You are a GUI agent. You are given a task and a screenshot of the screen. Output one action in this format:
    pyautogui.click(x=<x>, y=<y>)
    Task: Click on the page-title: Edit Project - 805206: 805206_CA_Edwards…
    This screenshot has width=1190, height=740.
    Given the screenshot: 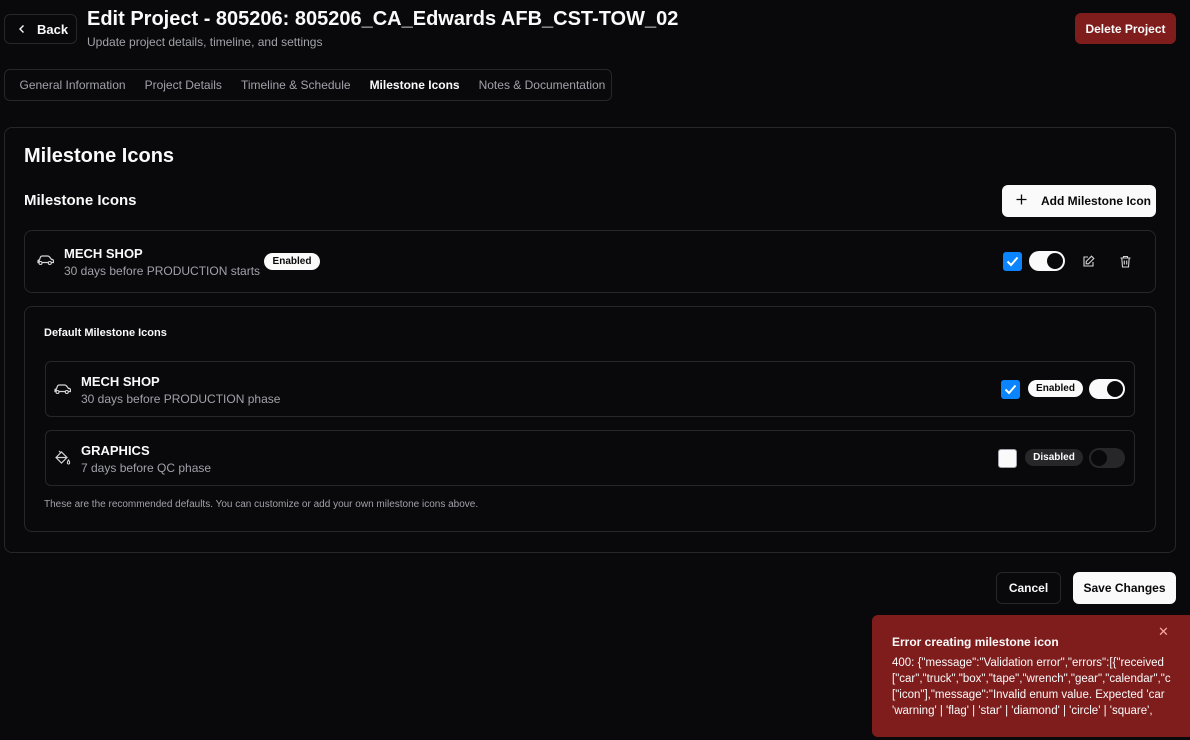 What is the action you would take?
    pyautogui.click(x=383, y=19)
    